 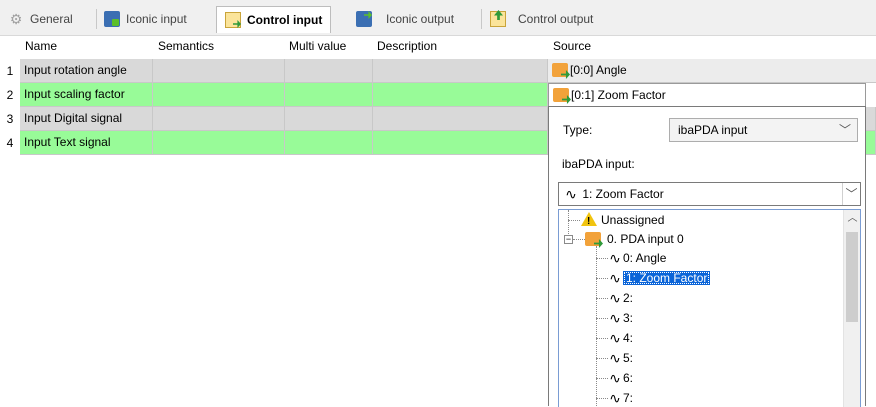 What do you see at coordinates (364, 19) in the screenshot?
I see `iconic-output-icon` at bounding box center [364, 19].